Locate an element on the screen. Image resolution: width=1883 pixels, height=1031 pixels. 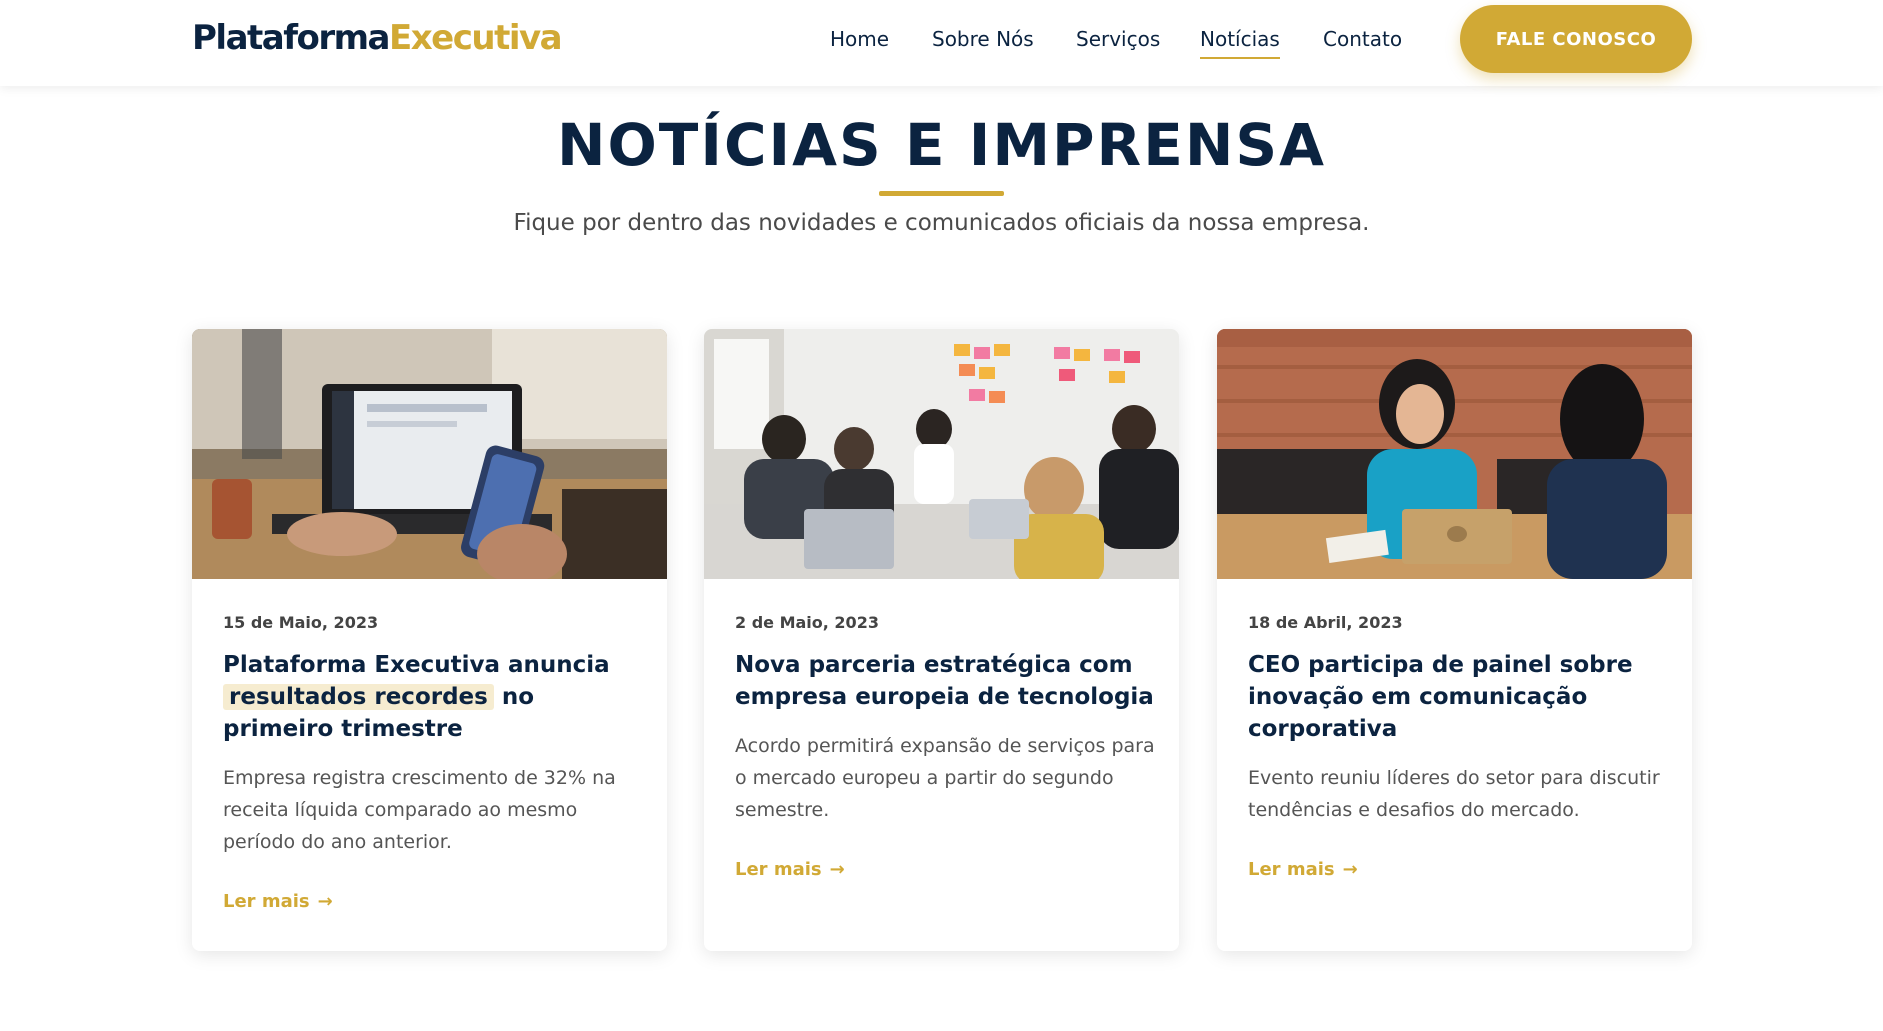
nav-home: Home is located at coordinates (859, 39).